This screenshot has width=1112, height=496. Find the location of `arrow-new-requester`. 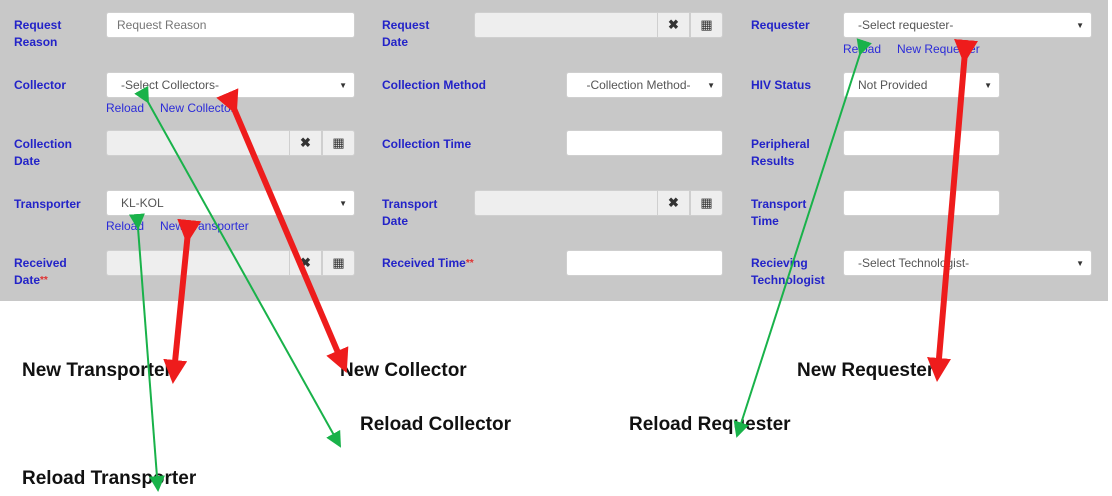

arrow-new-requester is located at coordinates (952, 210).